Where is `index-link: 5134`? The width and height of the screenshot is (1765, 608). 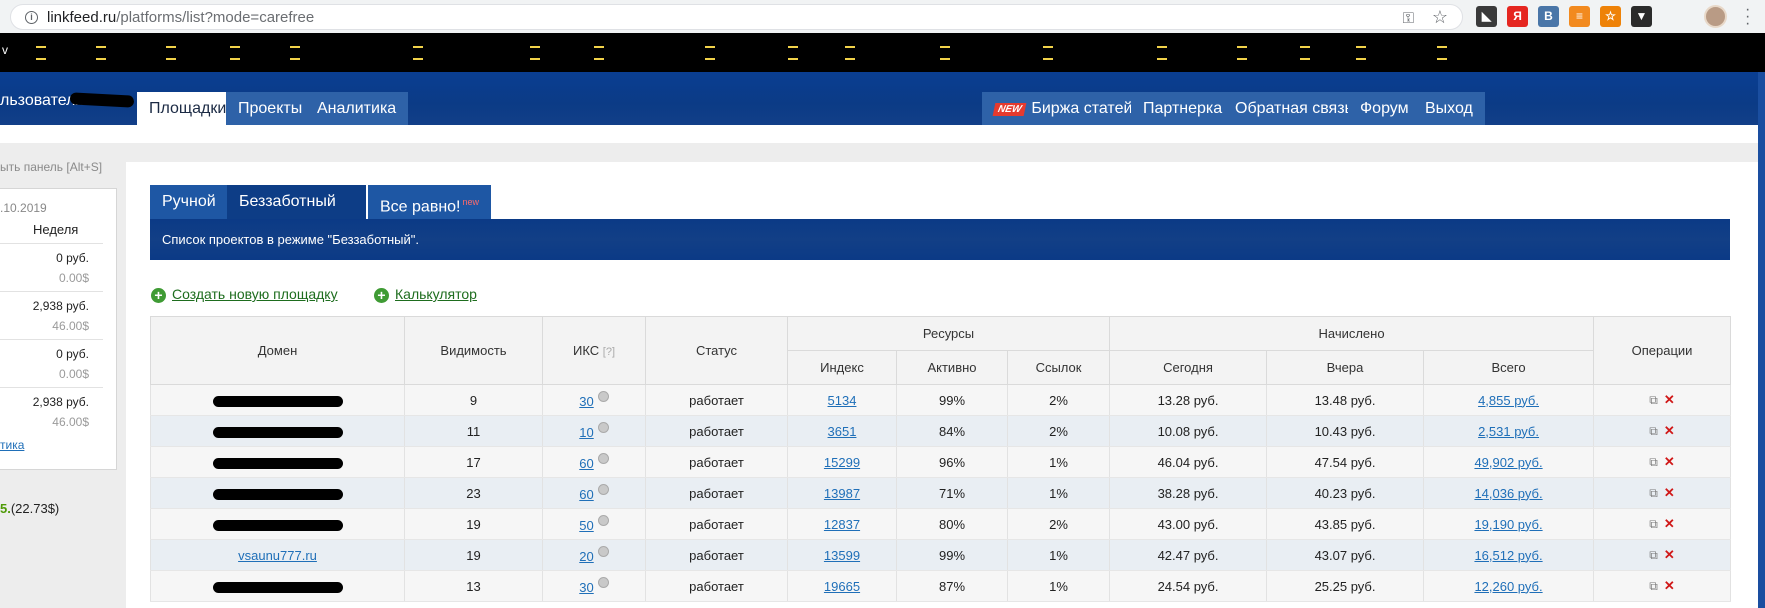
index-link: 5134 is located at coordinates (842, 400).